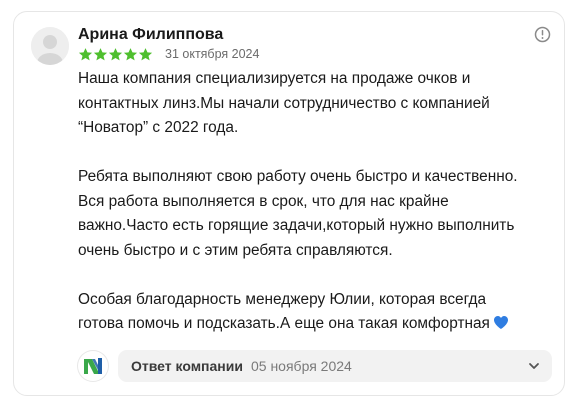 Image resolution: width=579 pixels, height=403 pixels. Describe the element at coordinates (301, 366) in the screenshot. I see `reply-date: 05 ноября 2024` at that location.